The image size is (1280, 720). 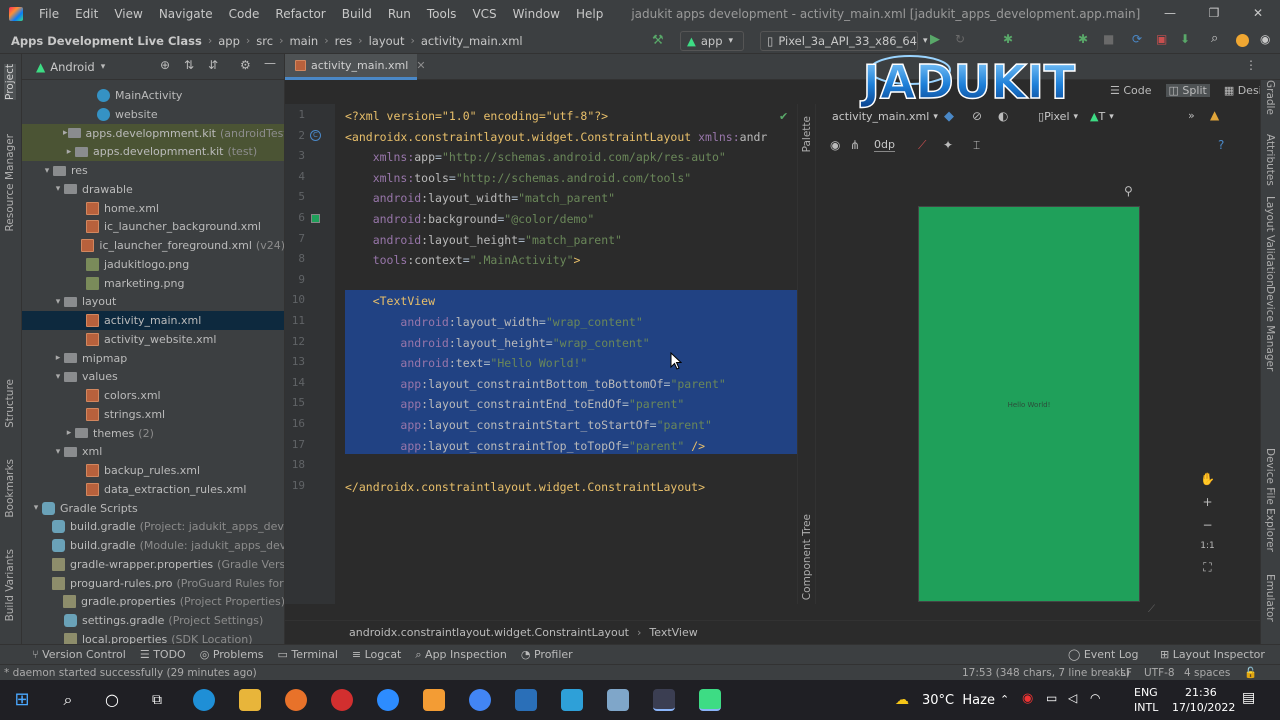 What do you see at coordinates (153, 601) in the screenshot?
I see `tree-item: gradle.properties (Project Properties)` at bounding box center [153, 601].